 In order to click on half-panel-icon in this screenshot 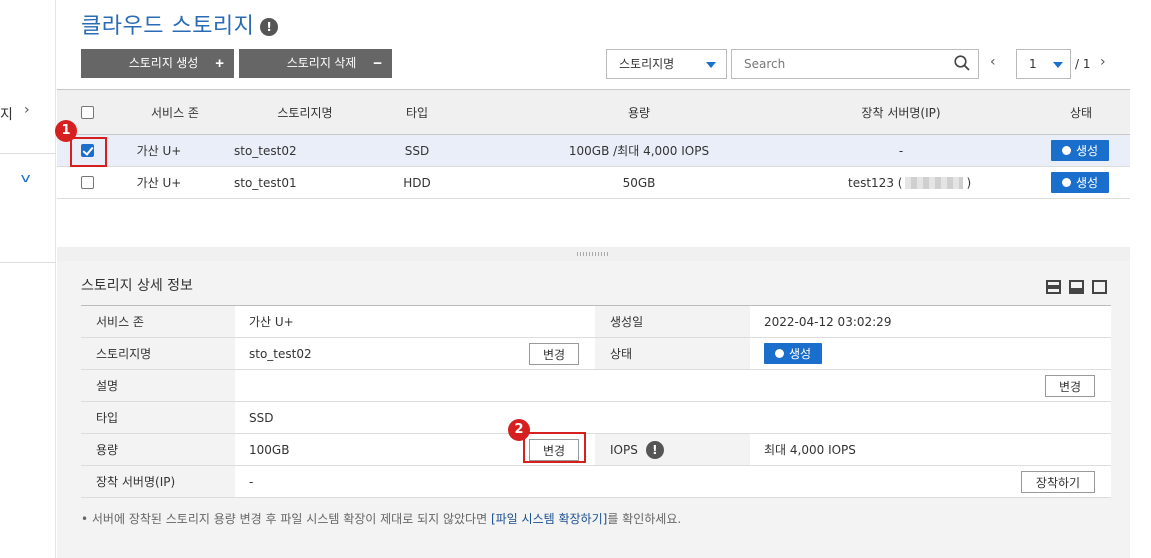, I will do `click(1076, 287)`.